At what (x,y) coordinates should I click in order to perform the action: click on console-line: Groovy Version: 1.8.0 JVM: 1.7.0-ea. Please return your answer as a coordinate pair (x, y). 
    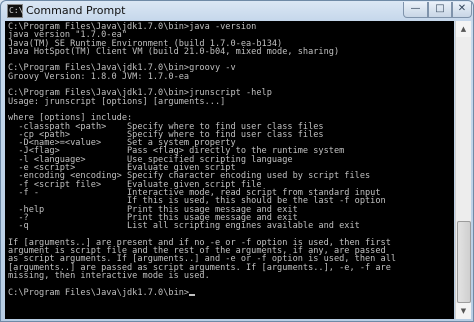
    Looking at the image, I should click on (99, 76).